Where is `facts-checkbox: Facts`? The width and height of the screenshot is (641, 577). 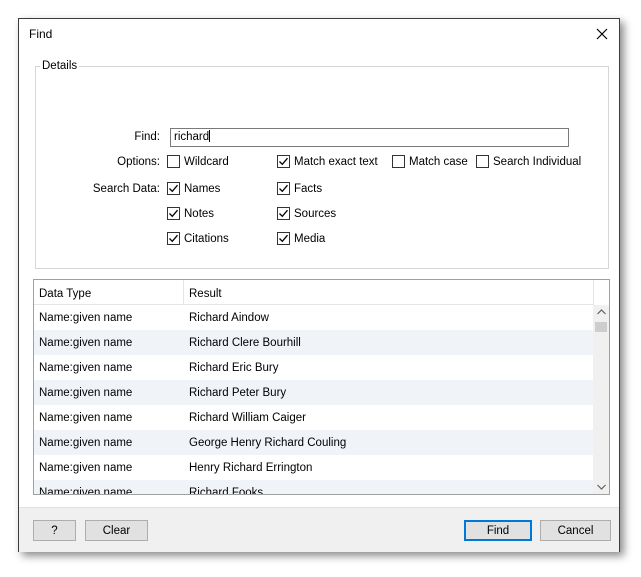 facts-checkbox: Facts is located at coordinates (299, 188).